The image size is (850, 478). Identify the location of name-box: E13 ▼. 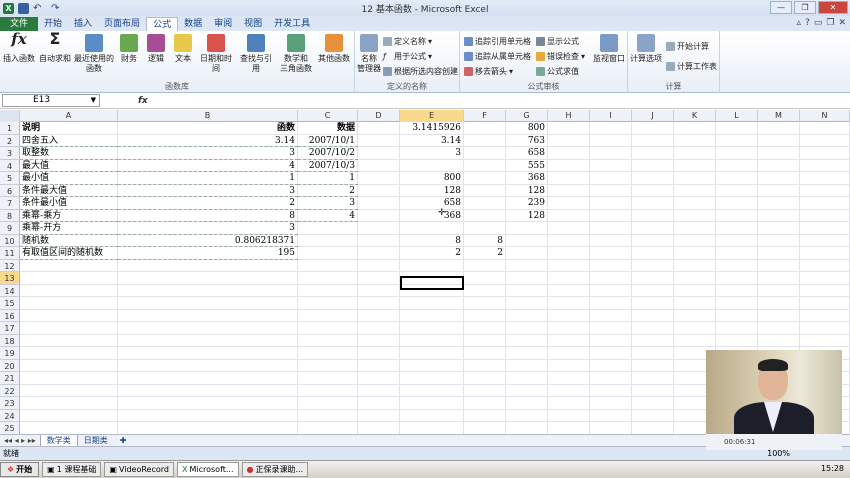
(51, 100).